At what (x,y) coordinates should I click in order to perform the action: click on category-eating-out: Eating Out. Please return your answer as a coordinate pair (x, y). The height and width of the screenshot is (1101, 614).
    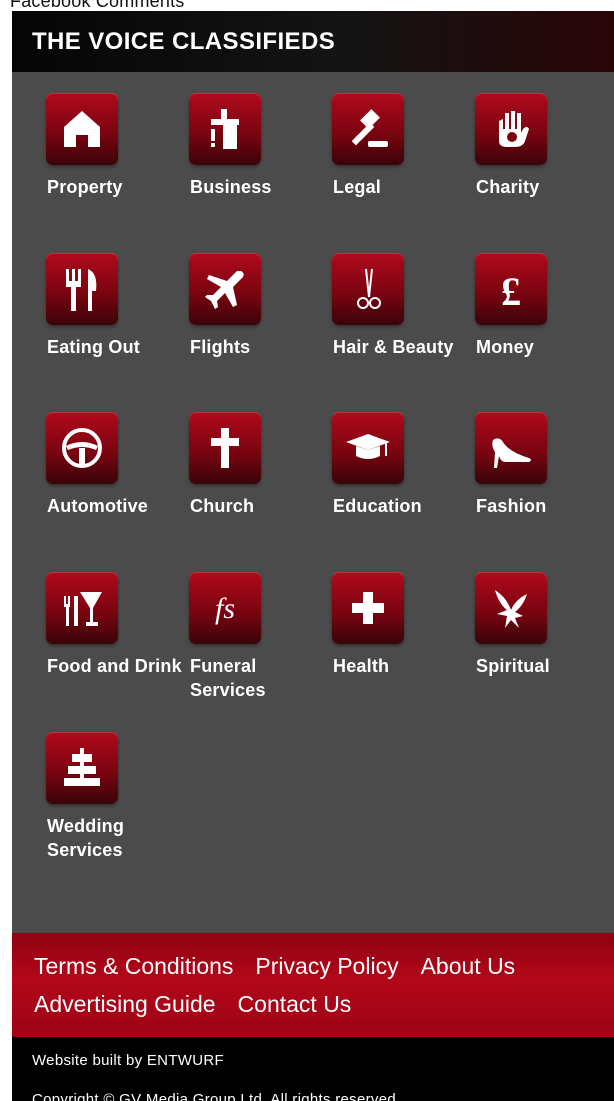
    Looking at the image, I should click on (116, 328).